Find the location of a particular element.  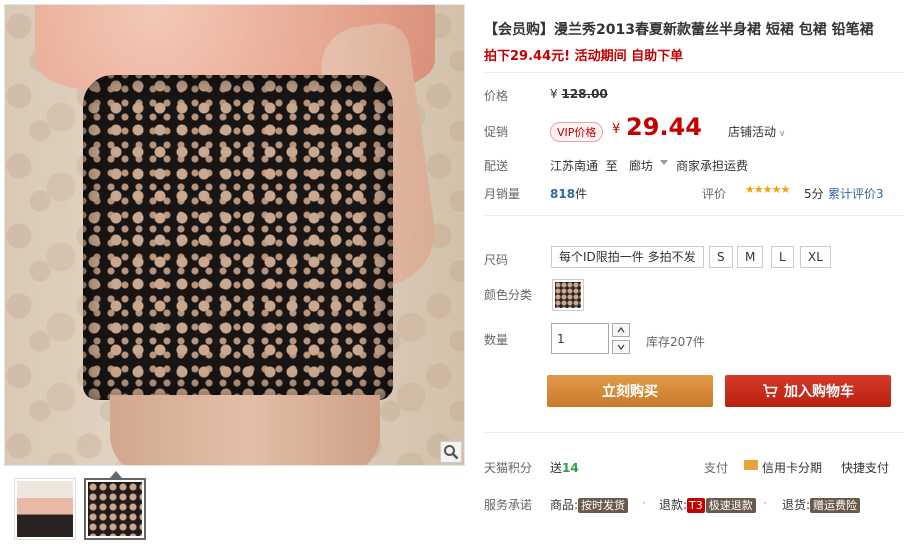

monthly-sales-count: 818件 is located at coordinates (569, 194).